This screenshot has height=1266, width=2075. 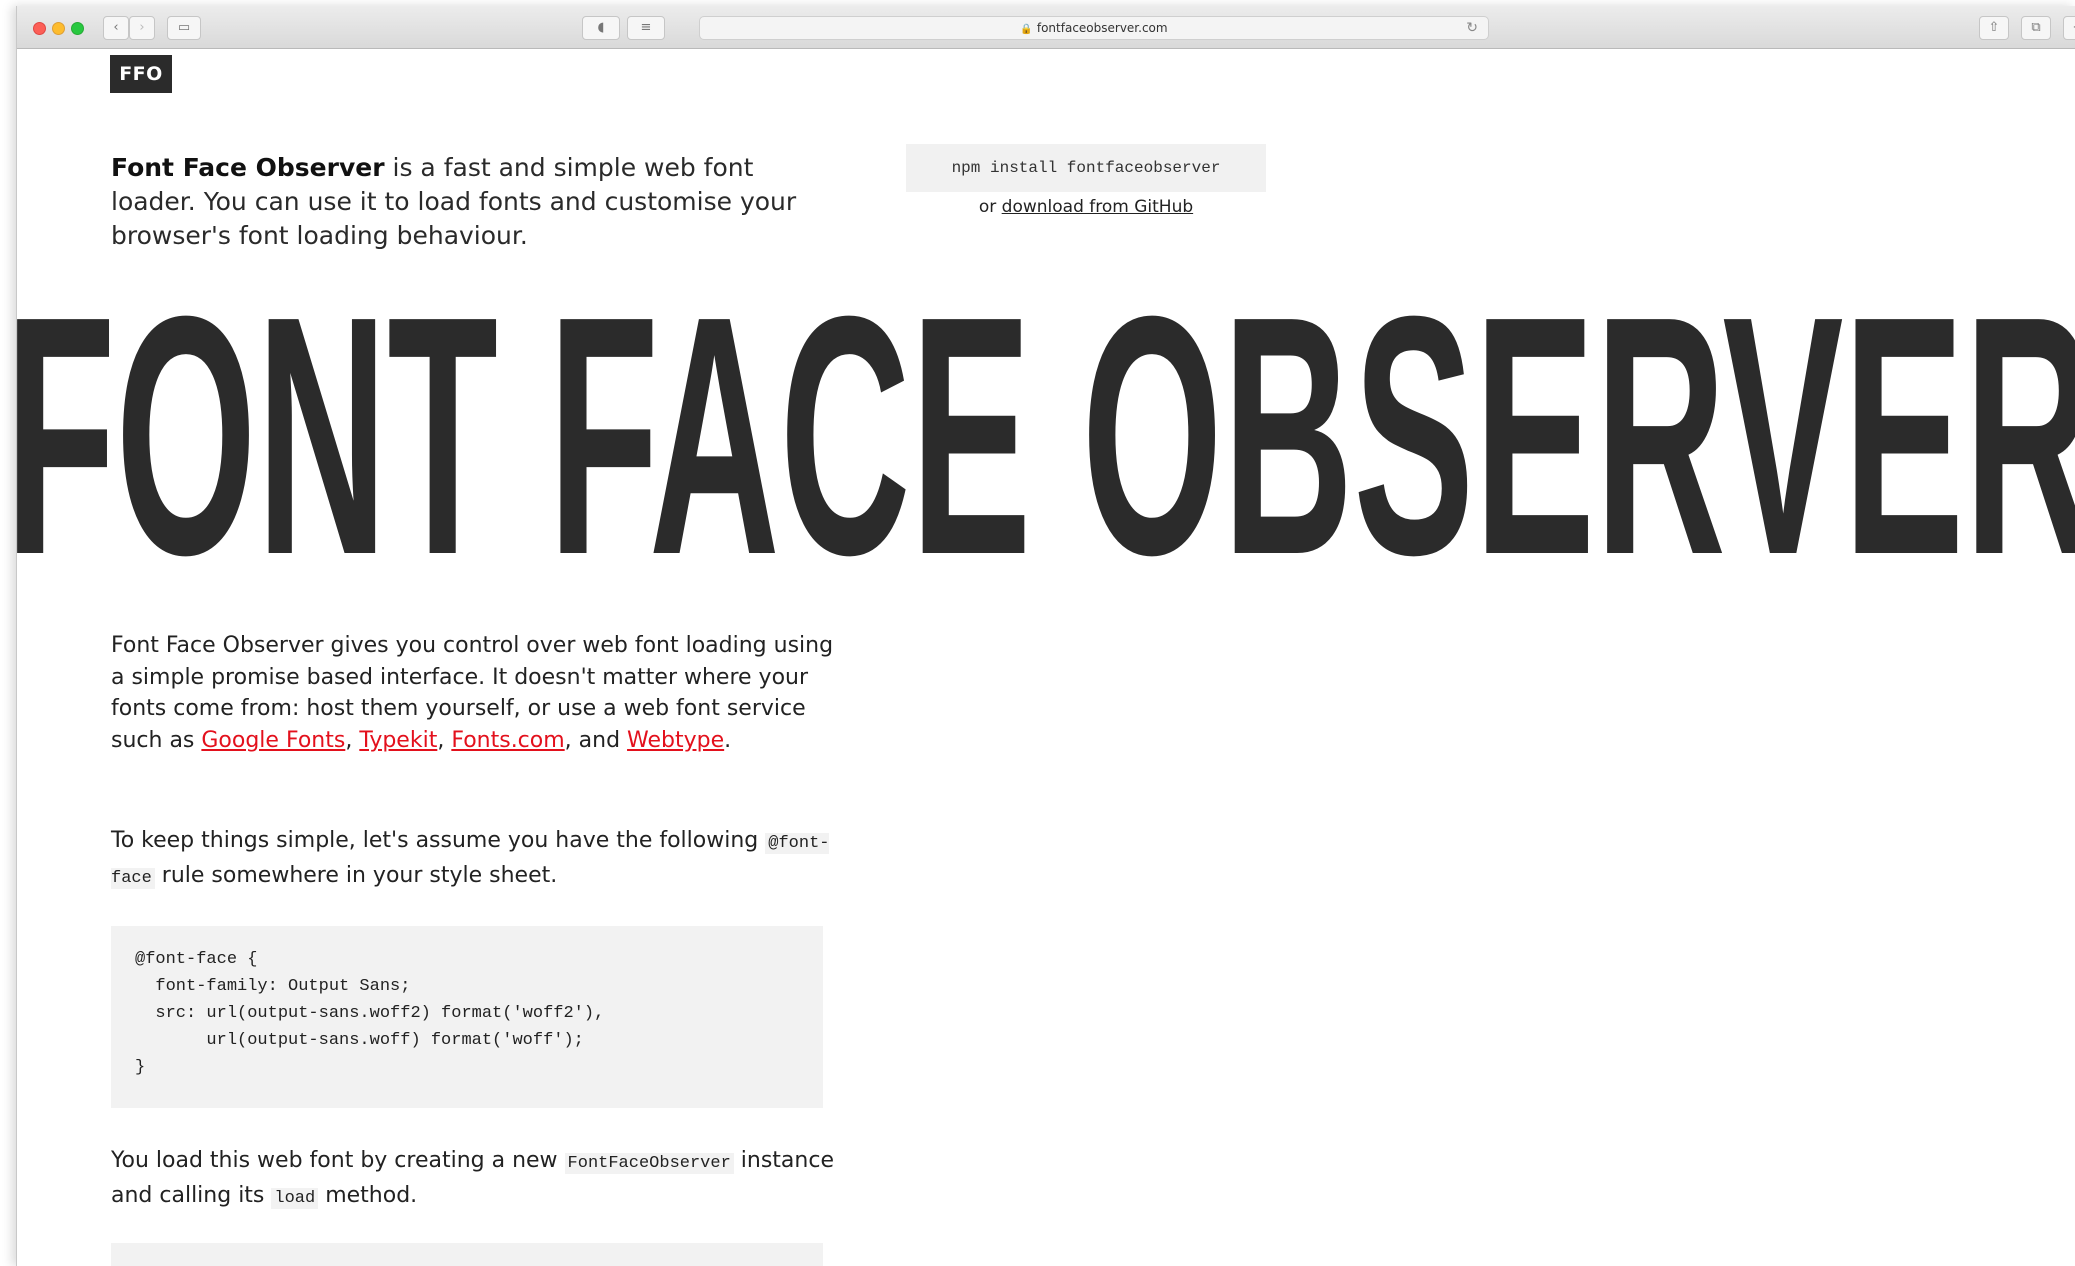 I want to click on p1-end: ., so click(x=728, y=740).